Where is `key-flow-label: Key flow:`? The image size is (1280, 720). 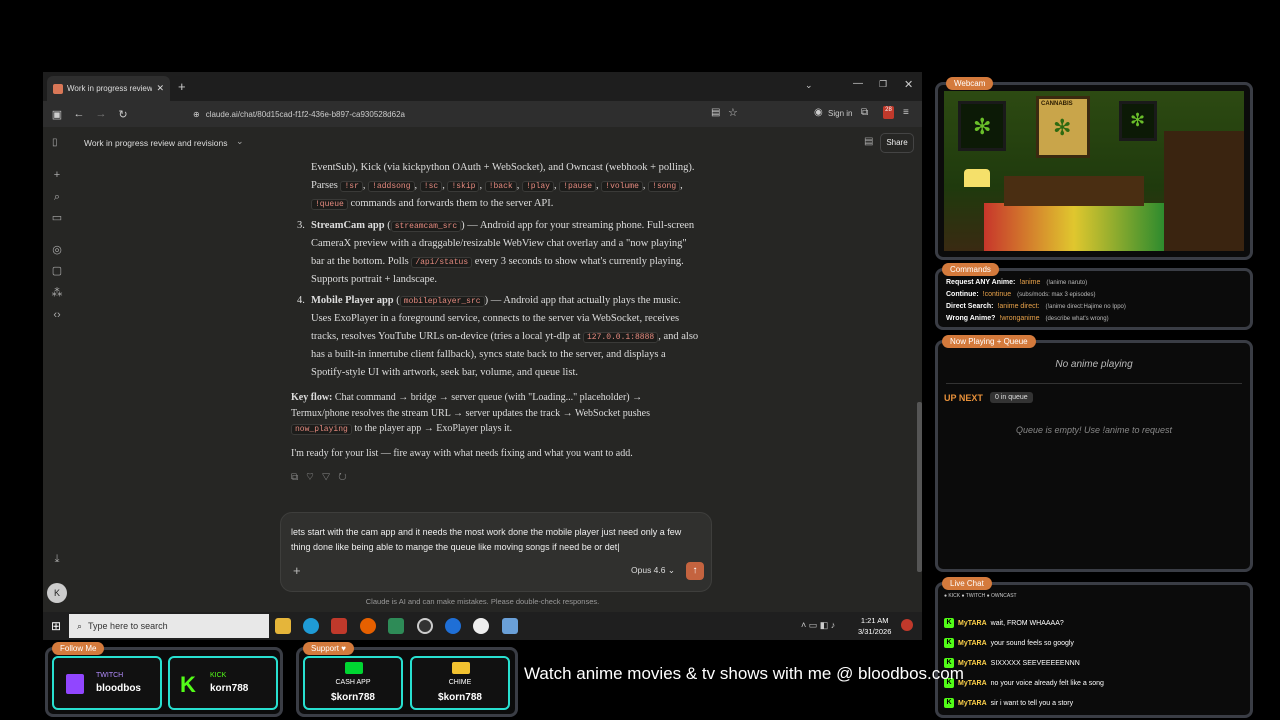
key-flow-label: Key flow: is located at coordinates (312, 397).